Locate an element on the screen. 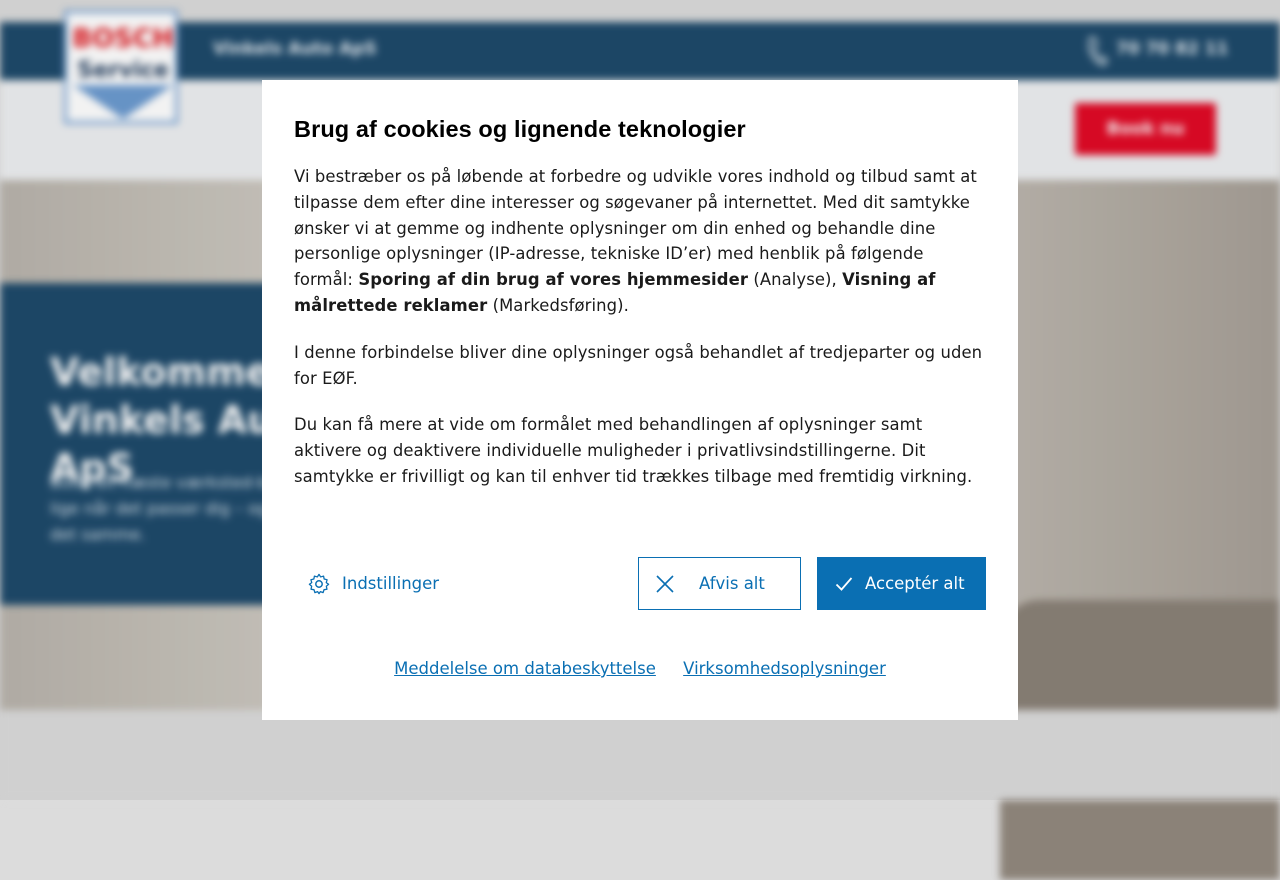 The height and width of the screenshot is (880, 1280). close-icon is located at coordinates (665, 583).